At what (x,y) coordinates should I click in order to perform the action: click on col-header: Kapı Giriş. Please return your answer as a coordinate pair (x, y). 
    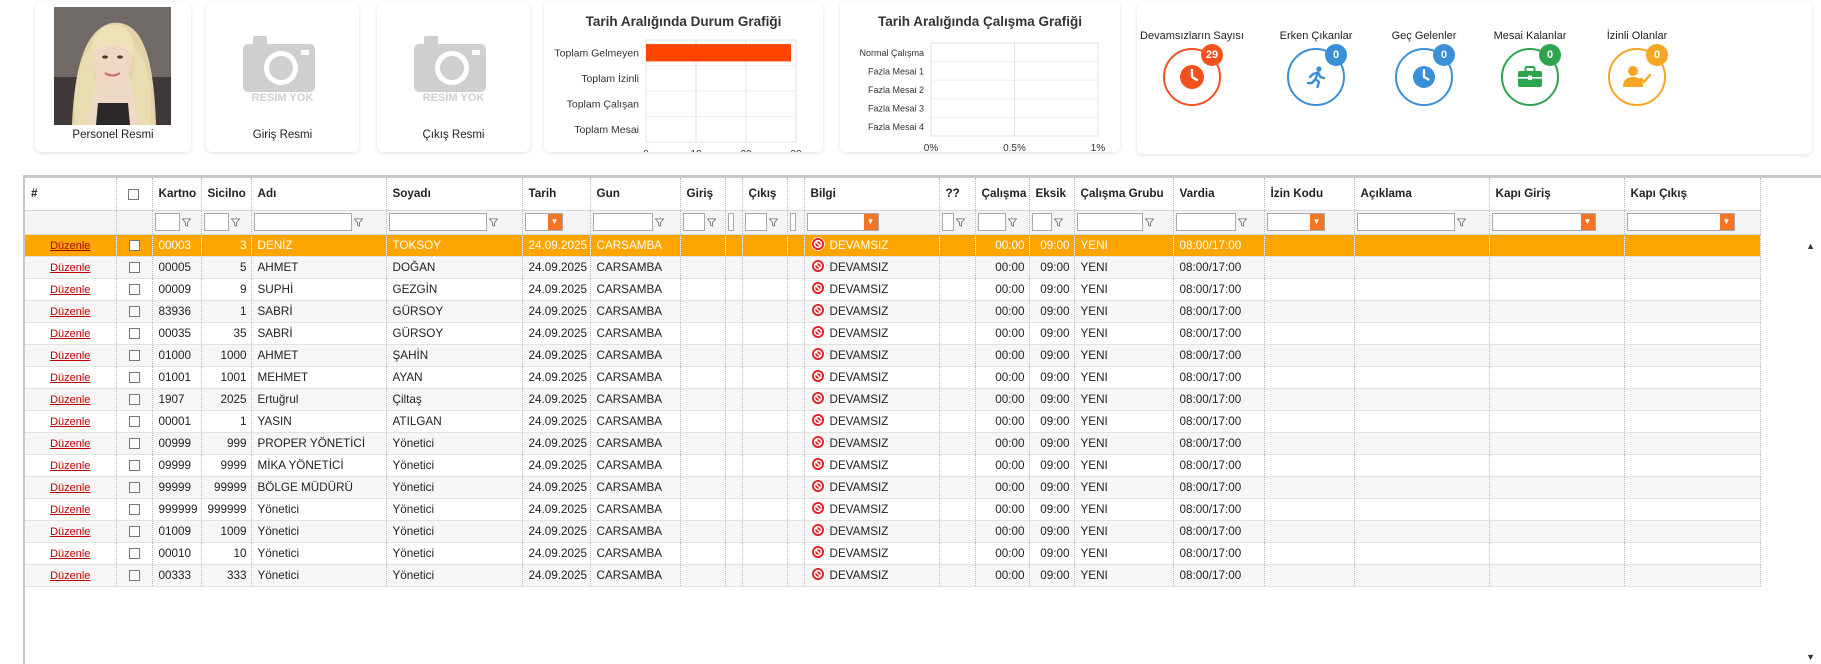
    Looking at the image, I should click on (1557, 194).